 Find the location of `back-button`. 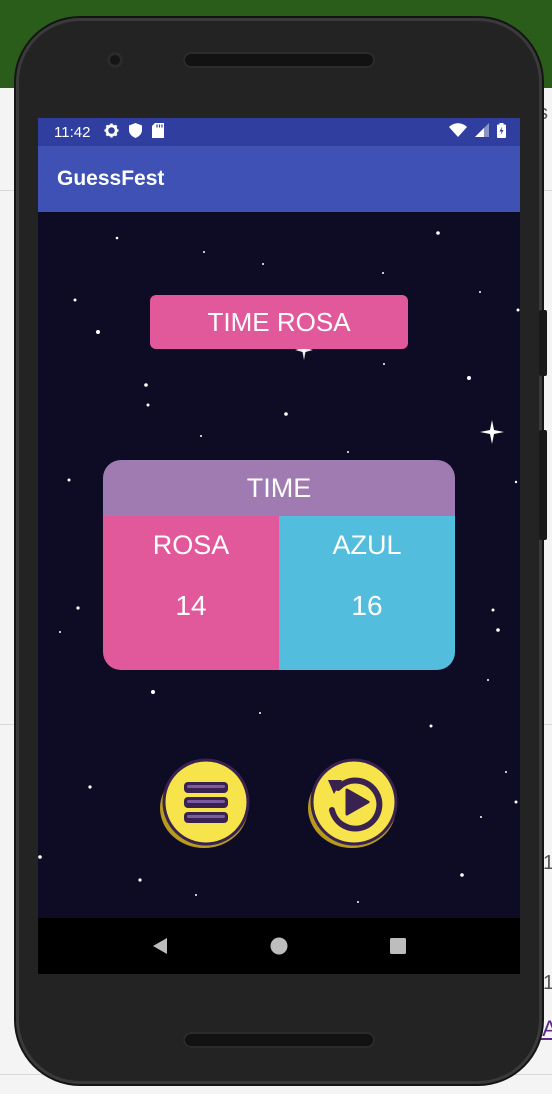

back-button is located at coordinates (160, 946).